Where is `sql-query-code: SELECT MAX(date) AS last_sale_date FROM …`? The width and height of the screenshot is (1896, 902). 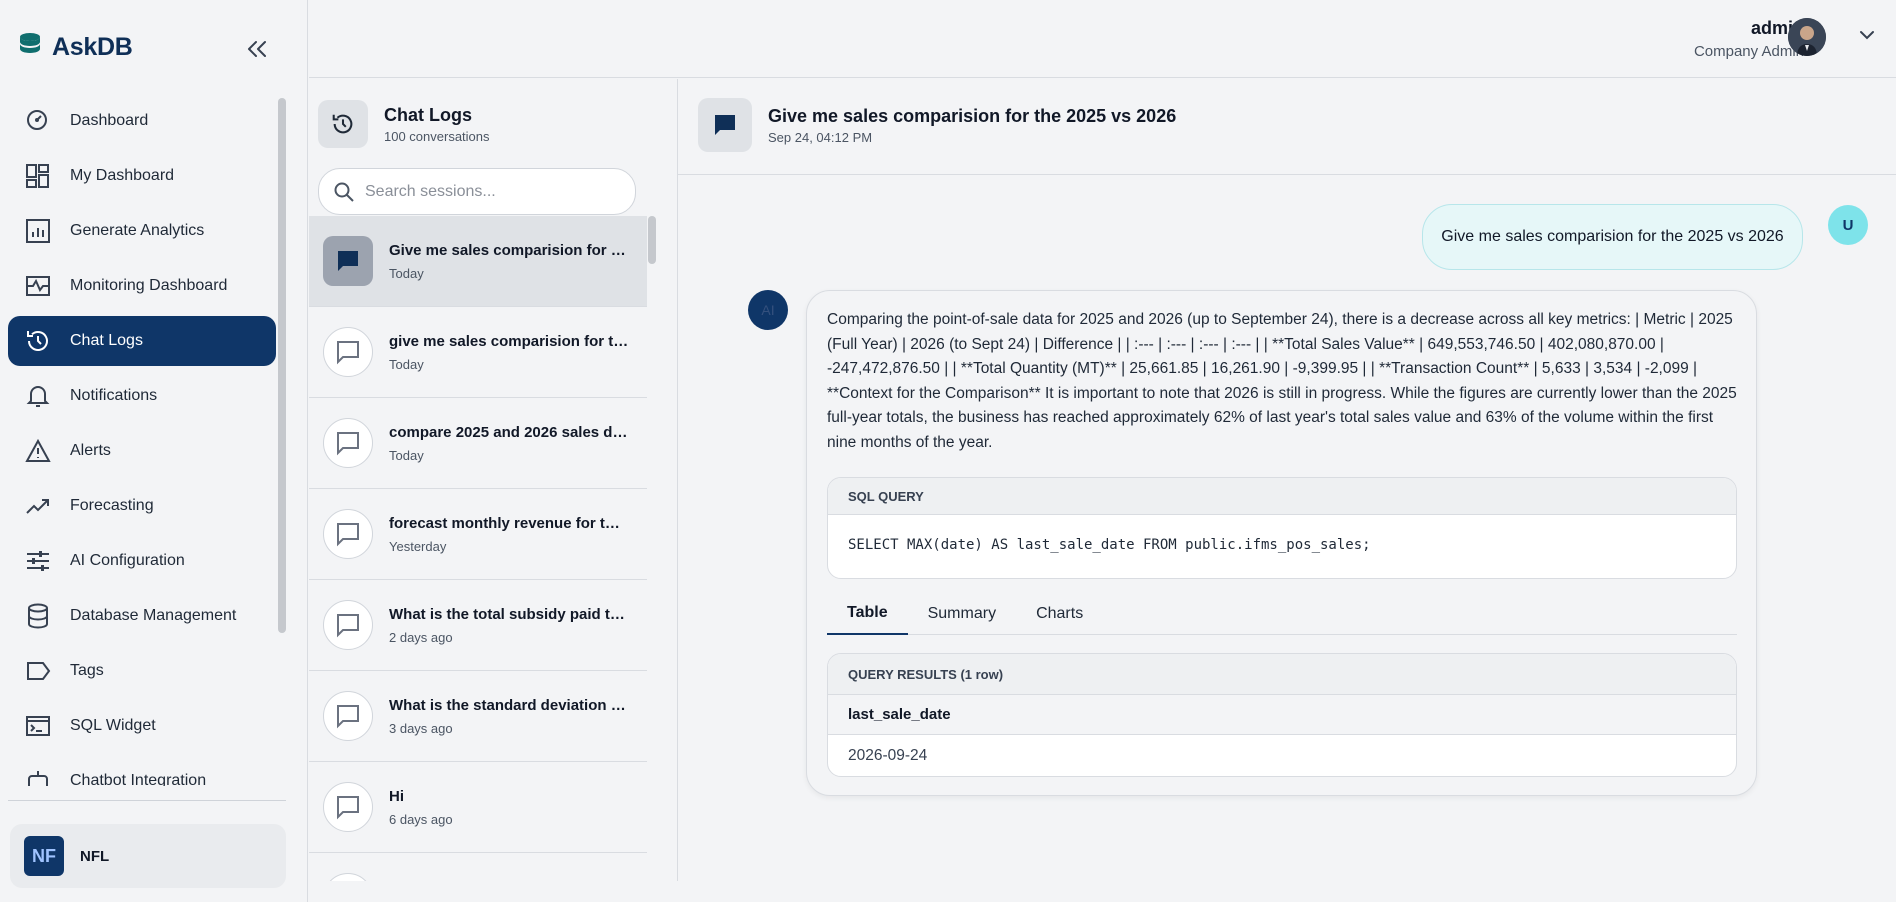 sql-query-code: SELECT MAX(date) AS last_sale_date FROM … is located at coordinates (1282, 534).